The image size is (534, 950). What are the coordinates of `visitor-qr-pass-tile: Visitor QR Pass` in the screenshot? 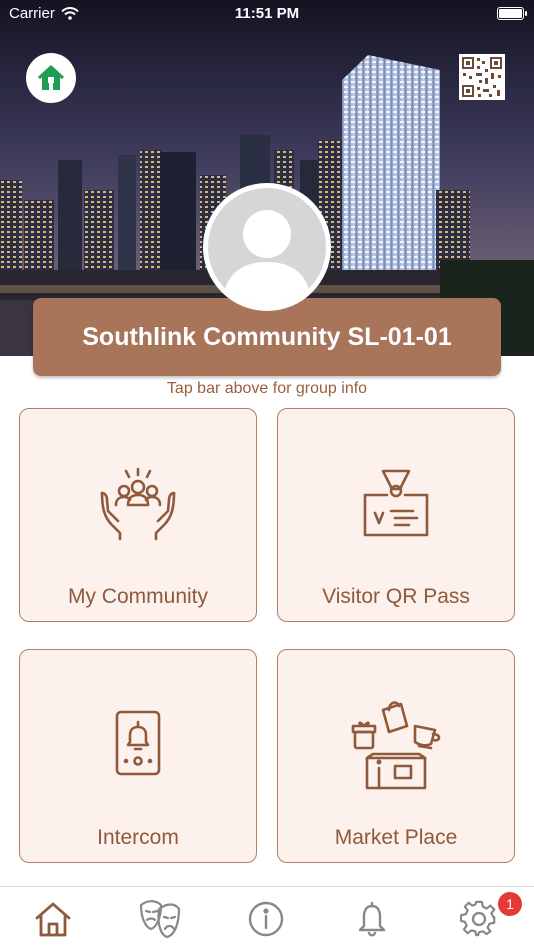 It's located at (396, 515).